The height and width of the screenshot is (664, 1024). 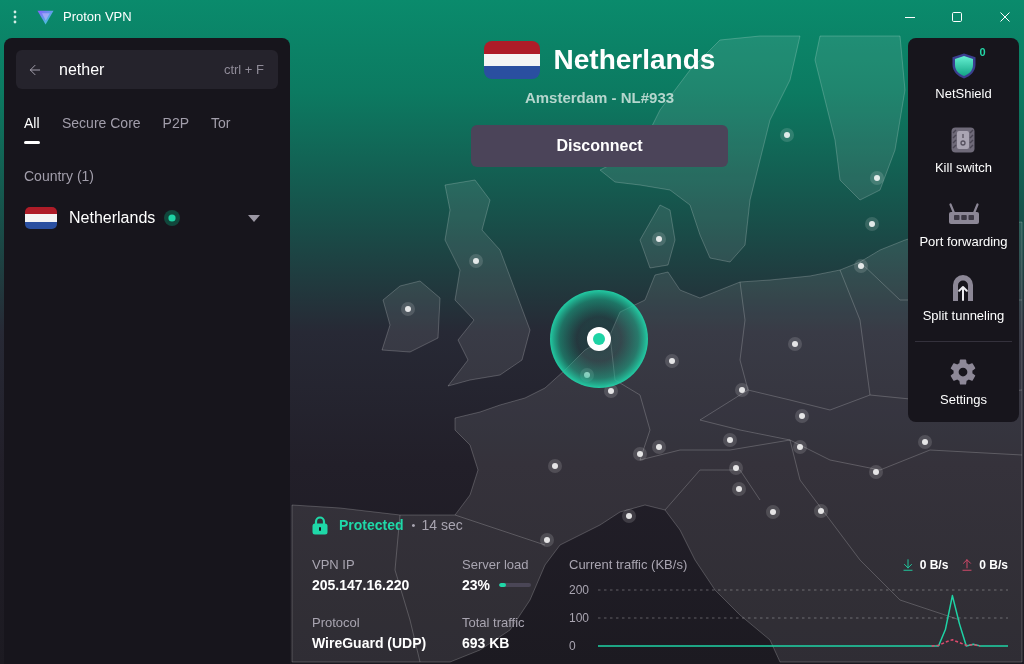 I want to click on maximize-icon, so click(x=956, y=17).